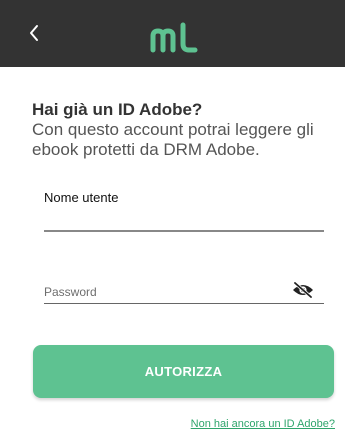  What do you see at coordinates (184, 292) in the screenshot?
I see `password-input` at bounding box center [184, 292].